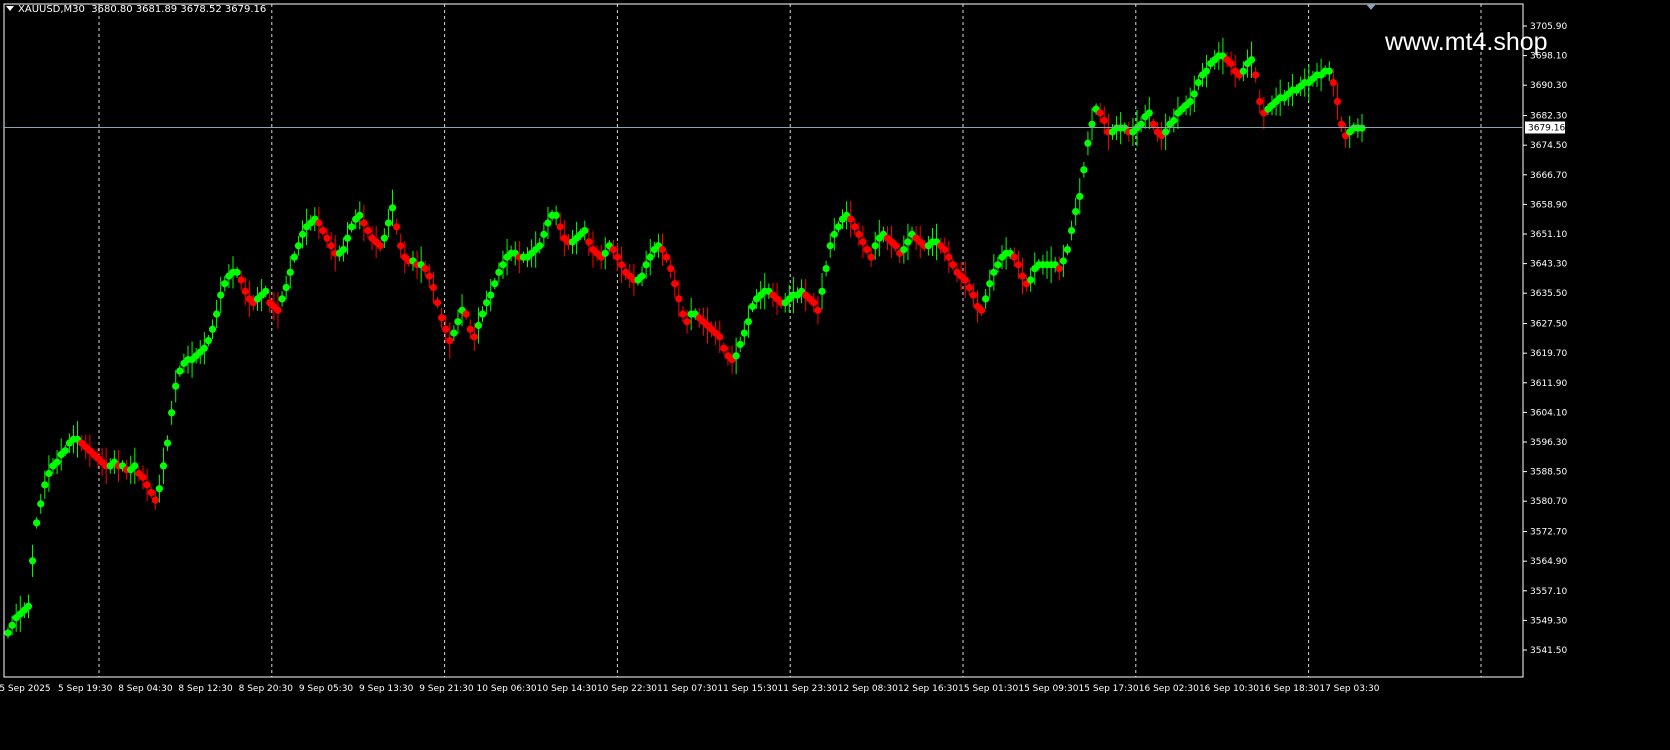 This screenshot has height=750, width=1670. Describe the element at coordinates (627, 689) in the screenshot. I see `x-tick-label: 10 Sep 22:30` at that location.